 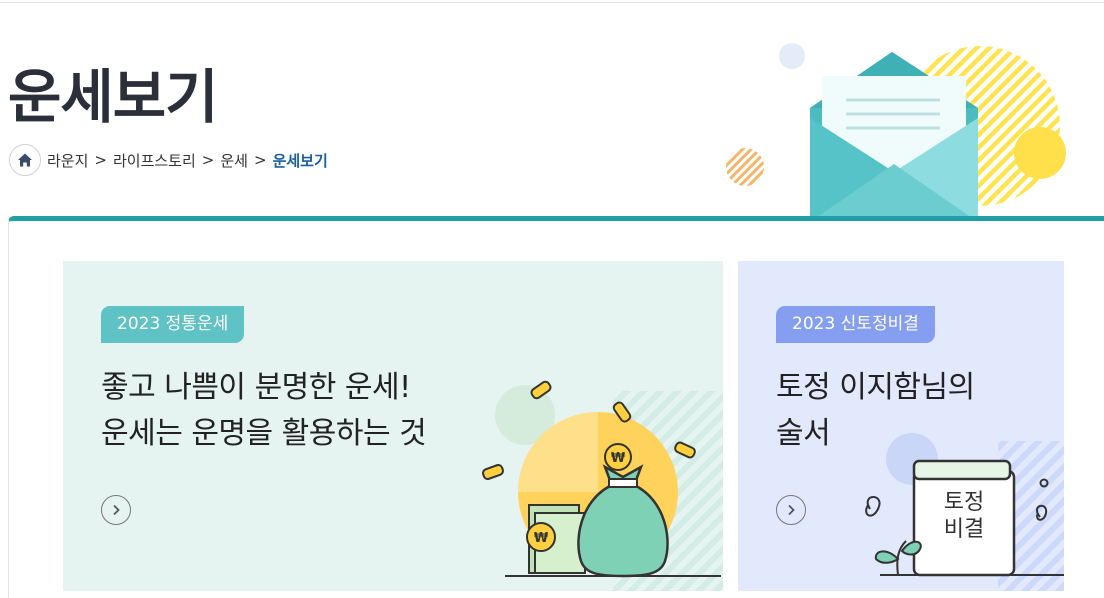 I want to click on breadcrumb-lifestory: 라이프스토리, so click(x=154, y=160).